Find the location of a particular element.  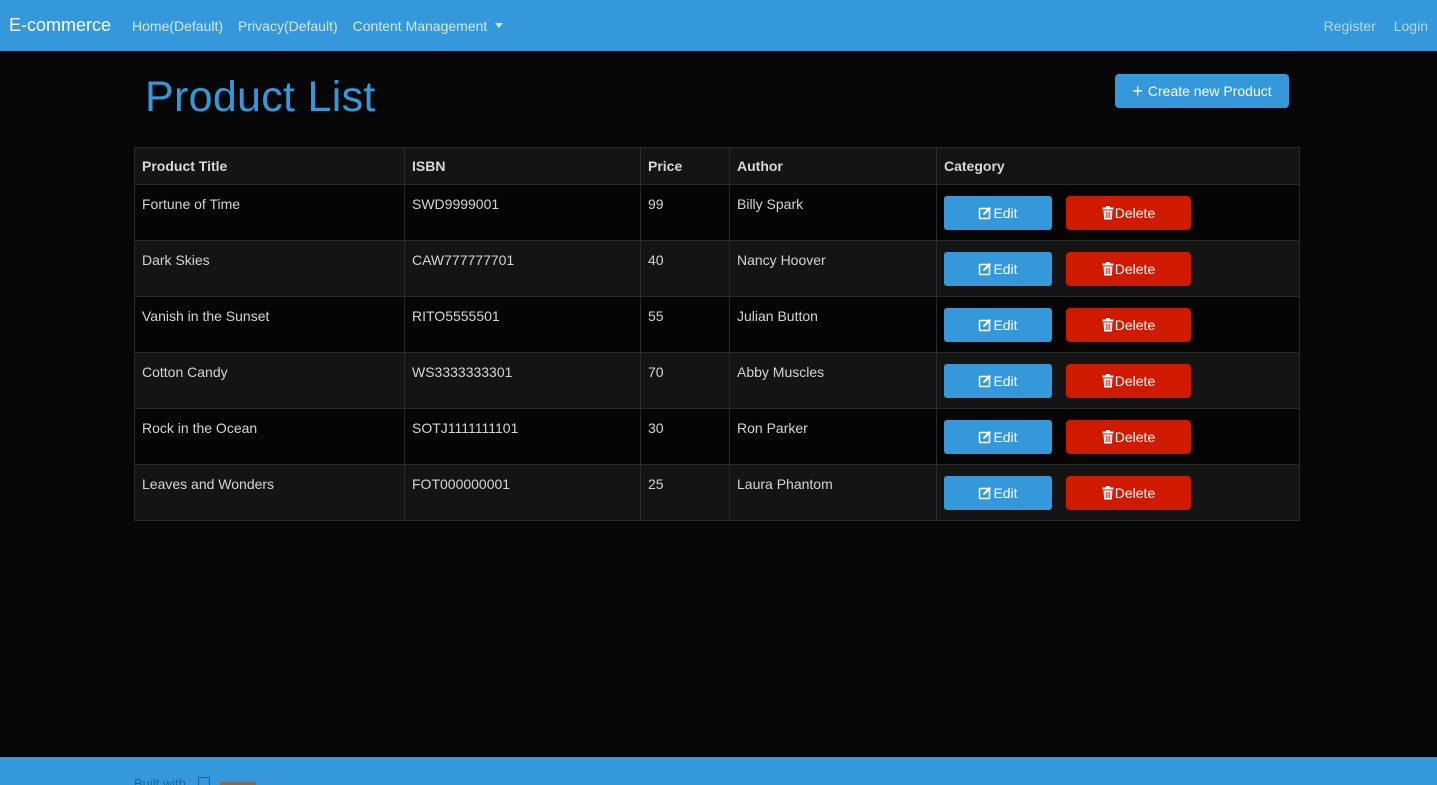

cell-isbn: CAW777777701 is located at coordinates (522, 268).